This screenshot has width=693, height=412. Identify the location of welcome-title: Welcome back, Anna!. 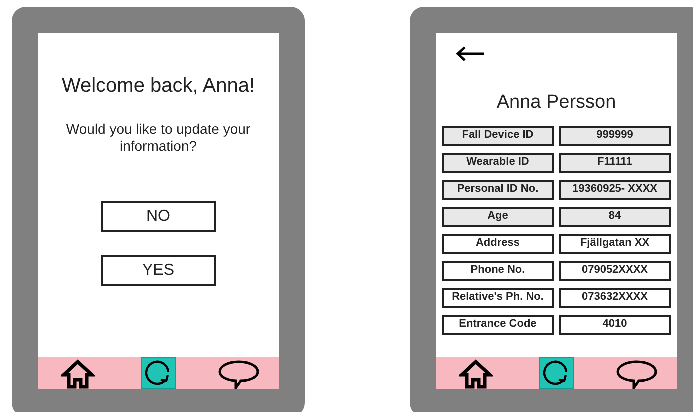
(159, 86).